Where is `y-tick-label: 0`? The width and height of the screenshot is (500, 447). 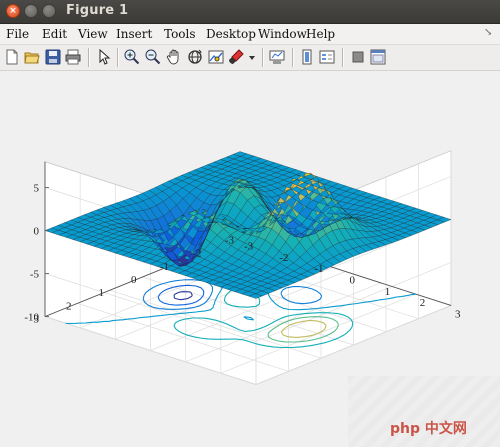 y-tick-label: 0 is located at coordinates (353, 281).